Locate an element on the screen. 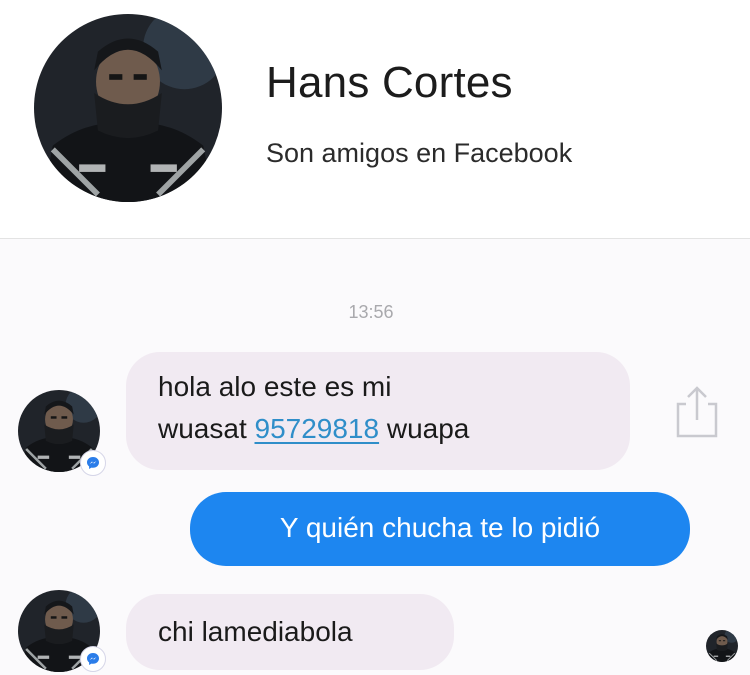 This screenshot has height=675, width=750. incoming-message-bubble: chi lamediabola is located at coordinates (290, 632).